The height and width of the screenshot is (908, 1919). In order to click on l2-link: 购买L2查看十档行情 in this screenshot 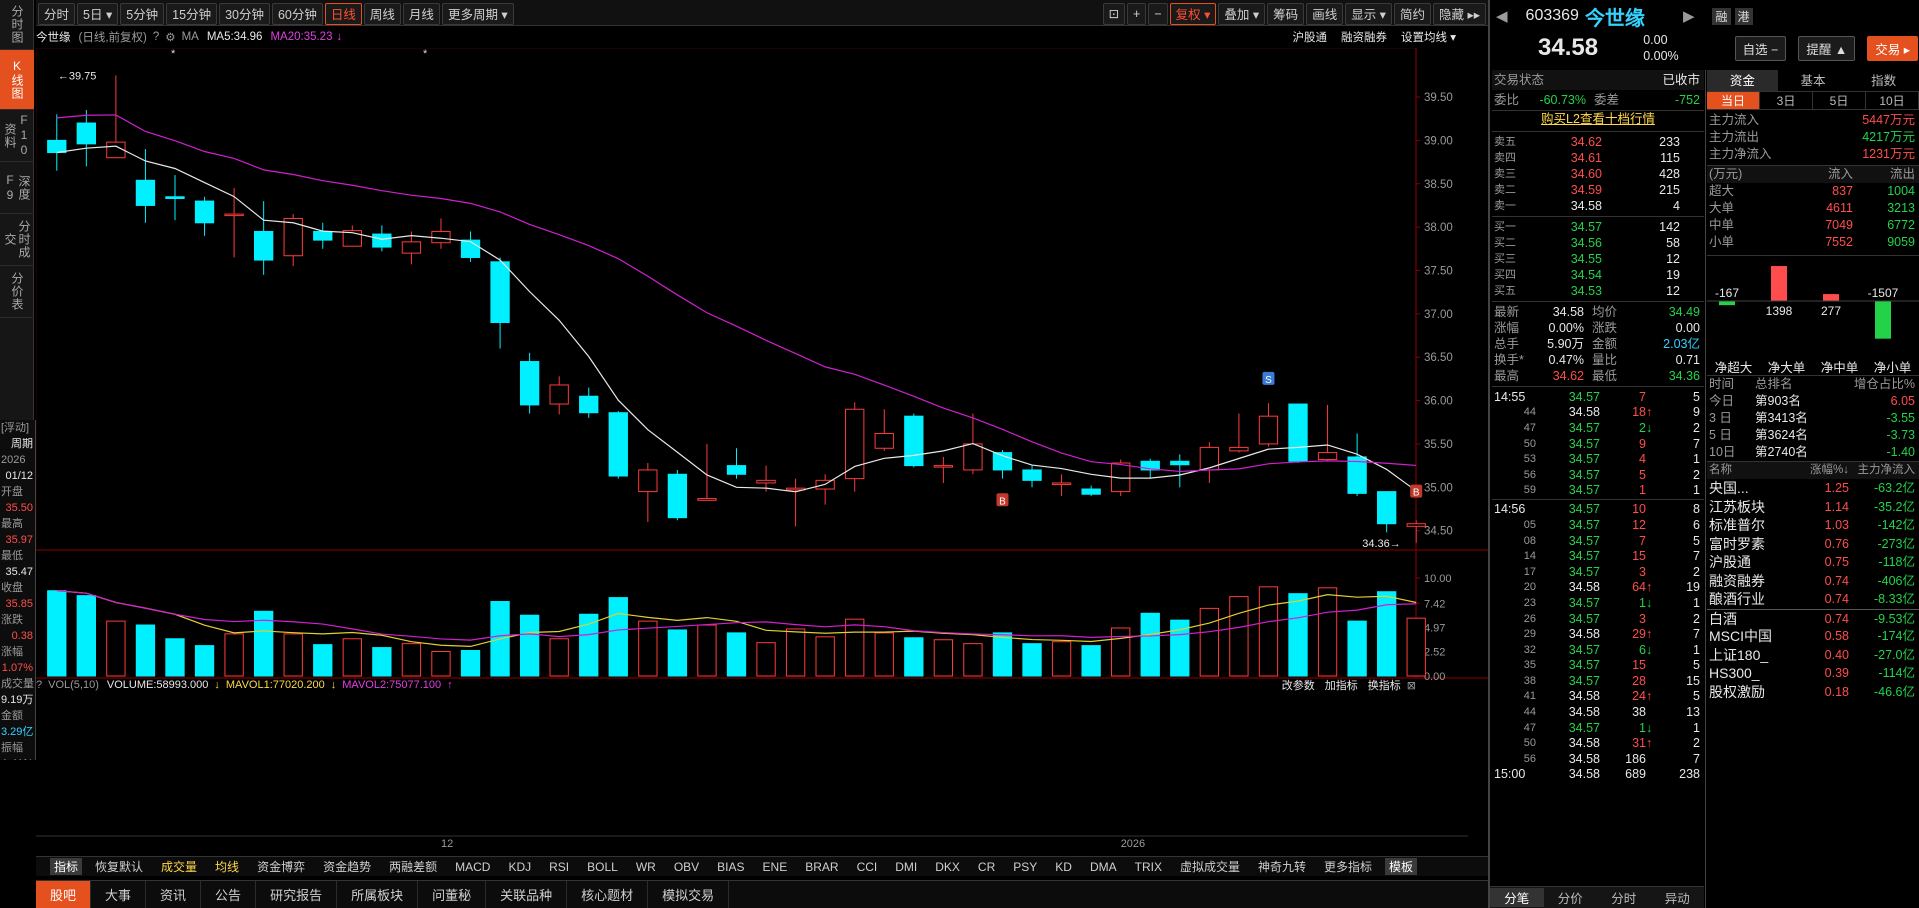, I will do `click(1598, 119)`.